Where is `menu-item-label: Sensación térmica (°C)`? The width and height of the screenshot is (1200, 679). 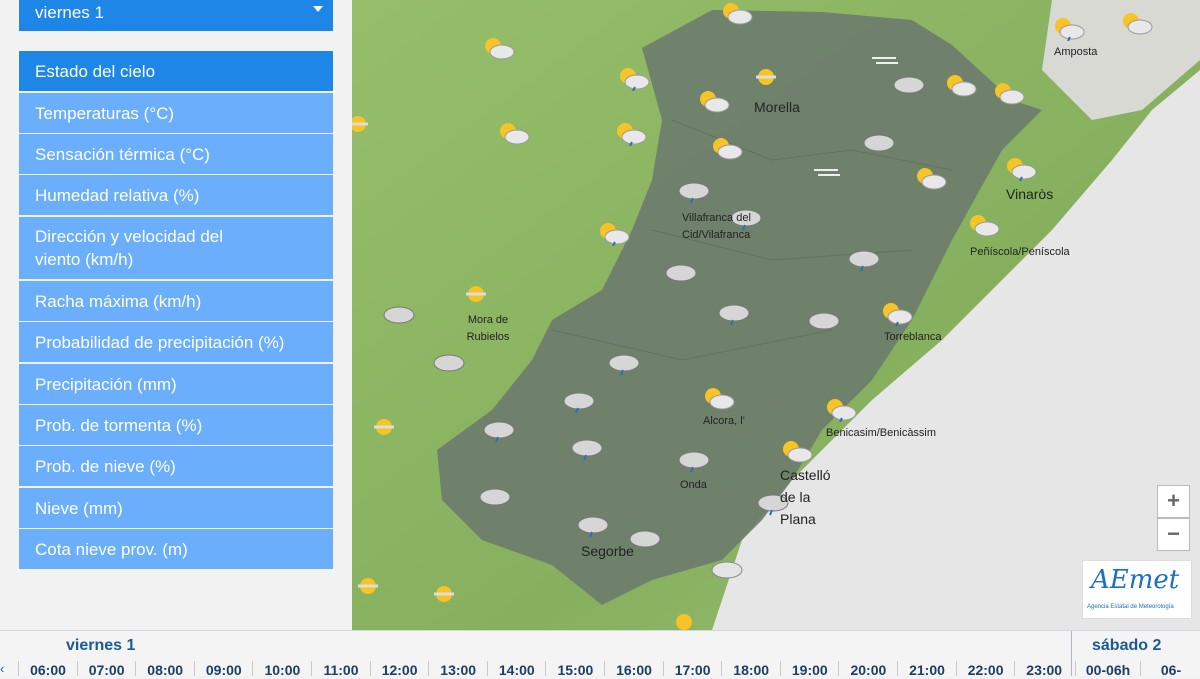 menu-item-label: Sensación térmica (°C) is located at coordinates (122, 154).